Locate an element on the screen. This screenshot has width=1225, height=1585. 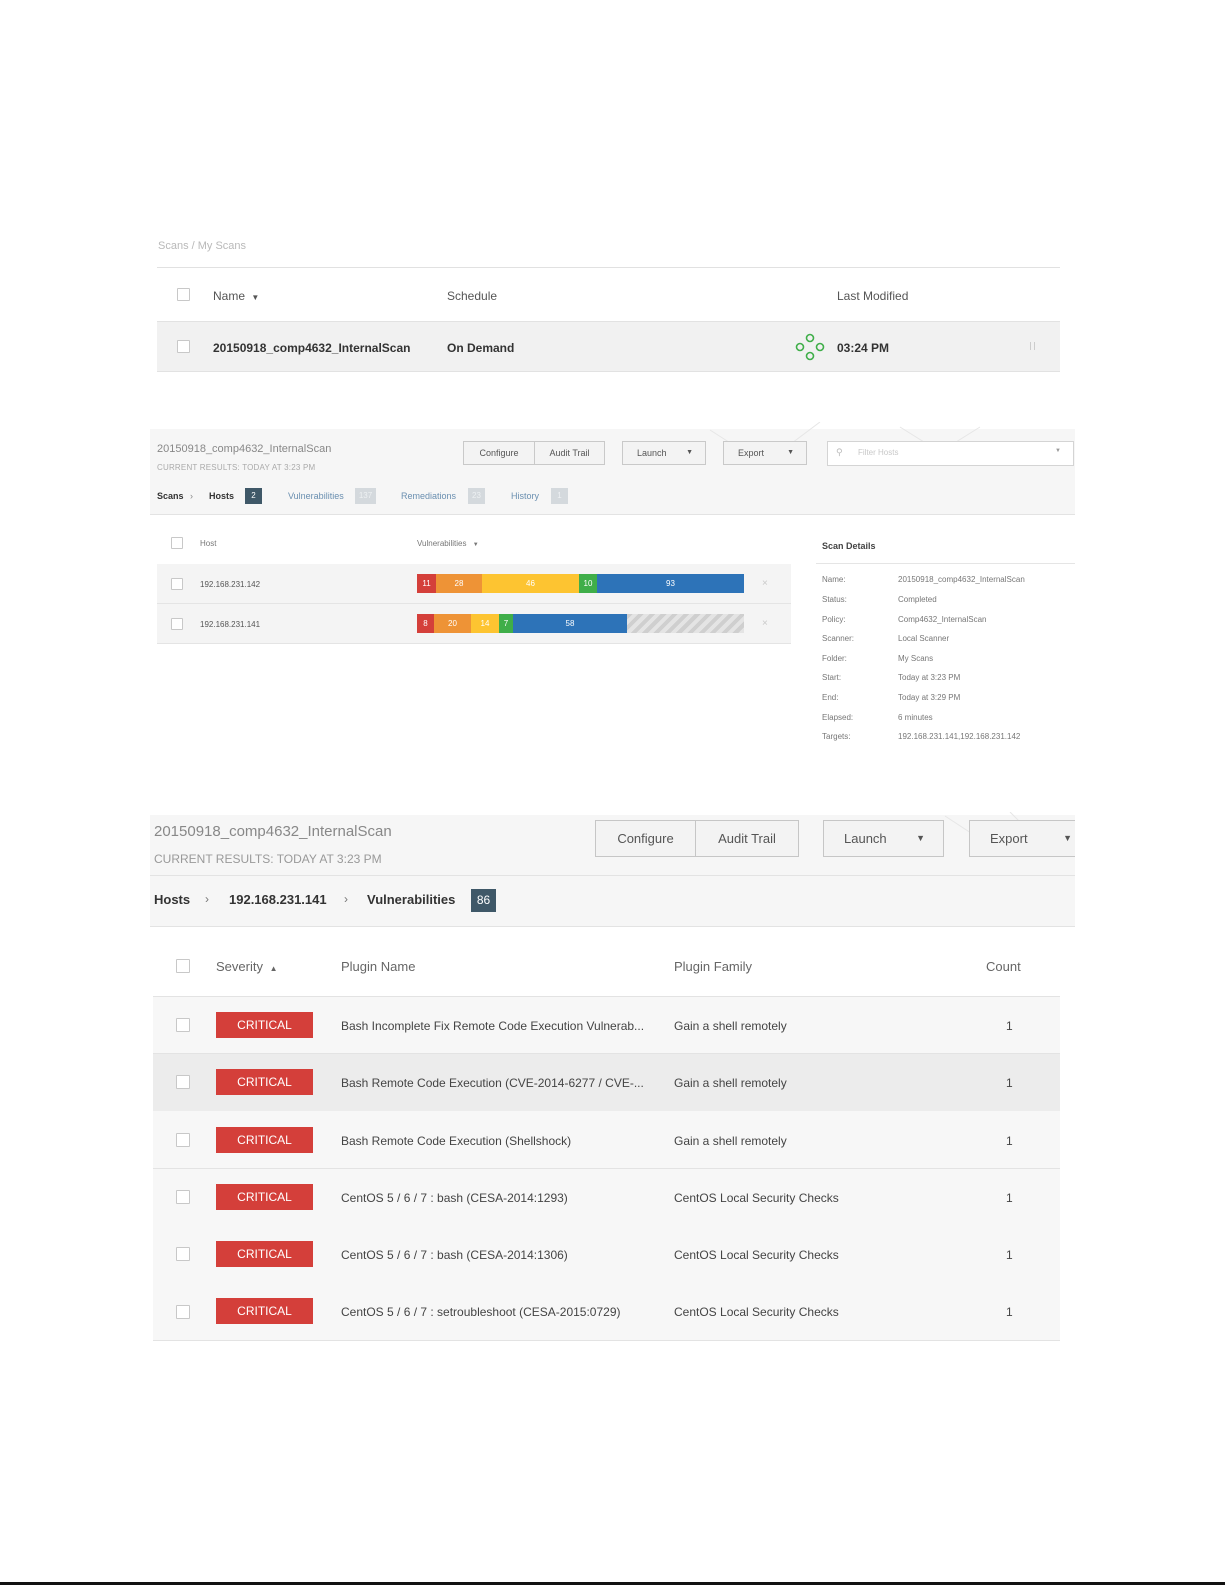
tab-remediations: Remediations is located at coordinates (428, 496).